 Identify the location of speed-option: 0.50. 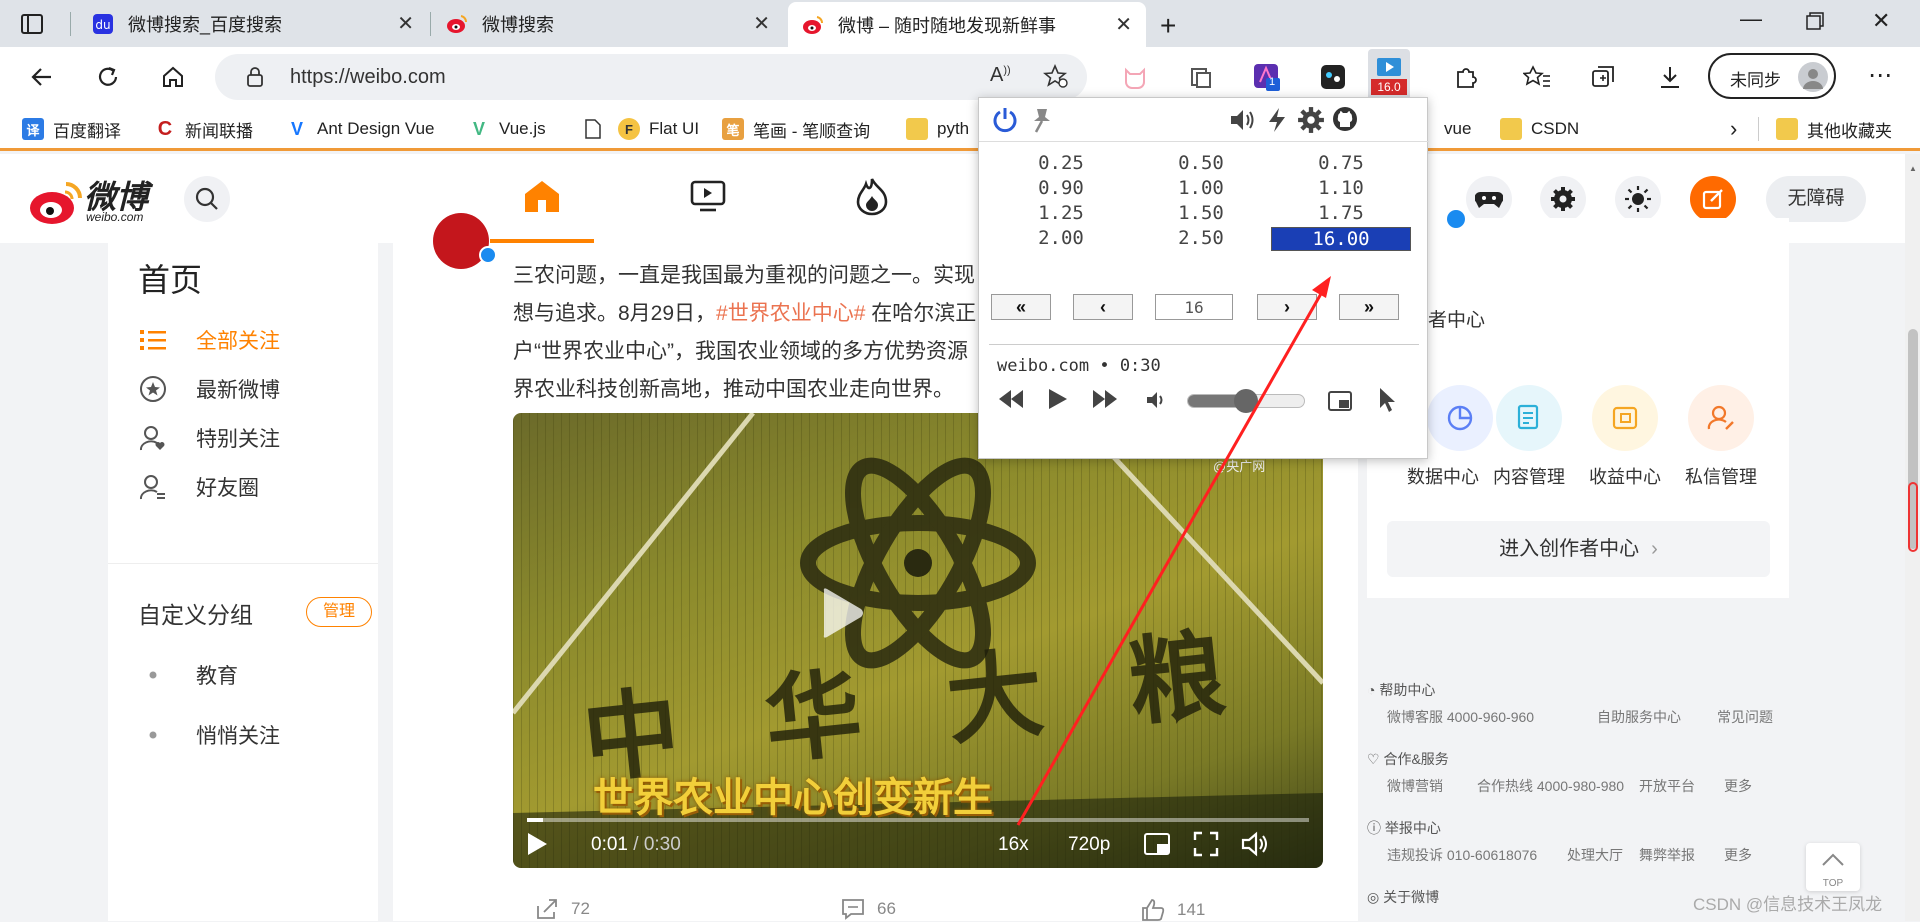
(1201, 163).